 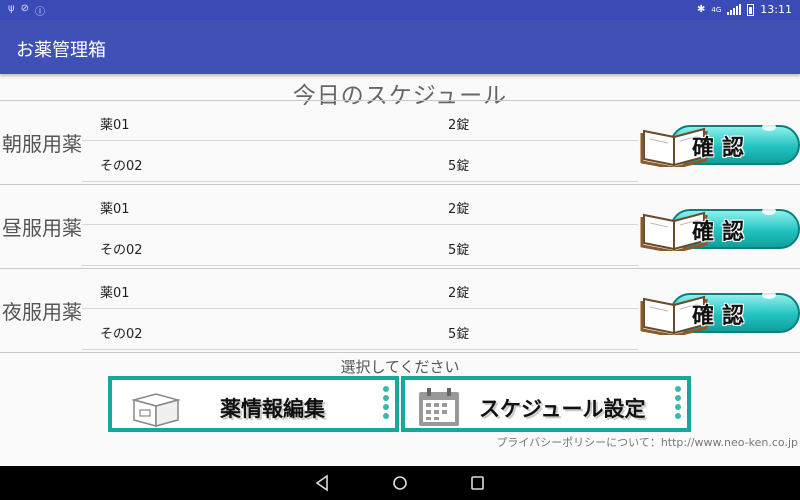 I want to click on wifi-off-icon: ⊘, so click(x=24, y=8).